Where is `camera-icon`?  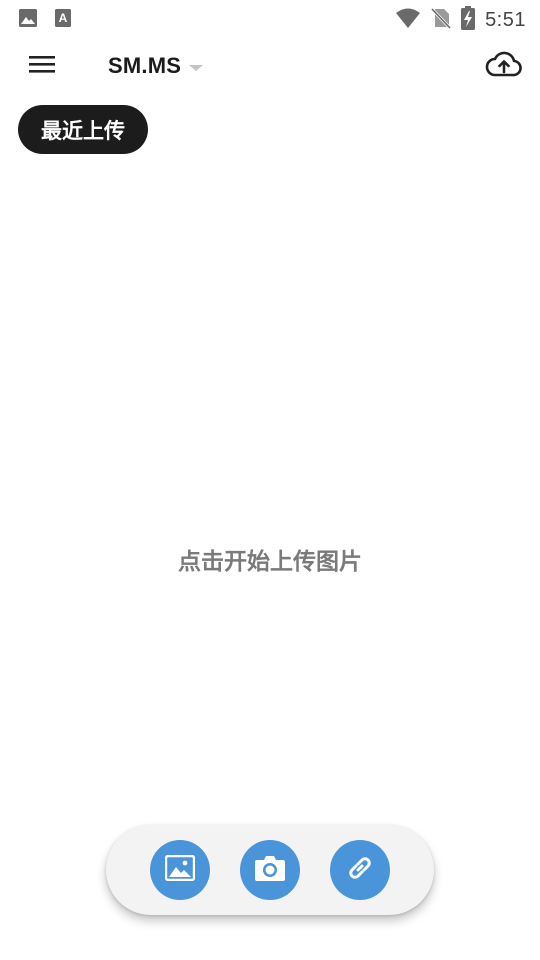 camera-icon is located at coordinates (270, 870).